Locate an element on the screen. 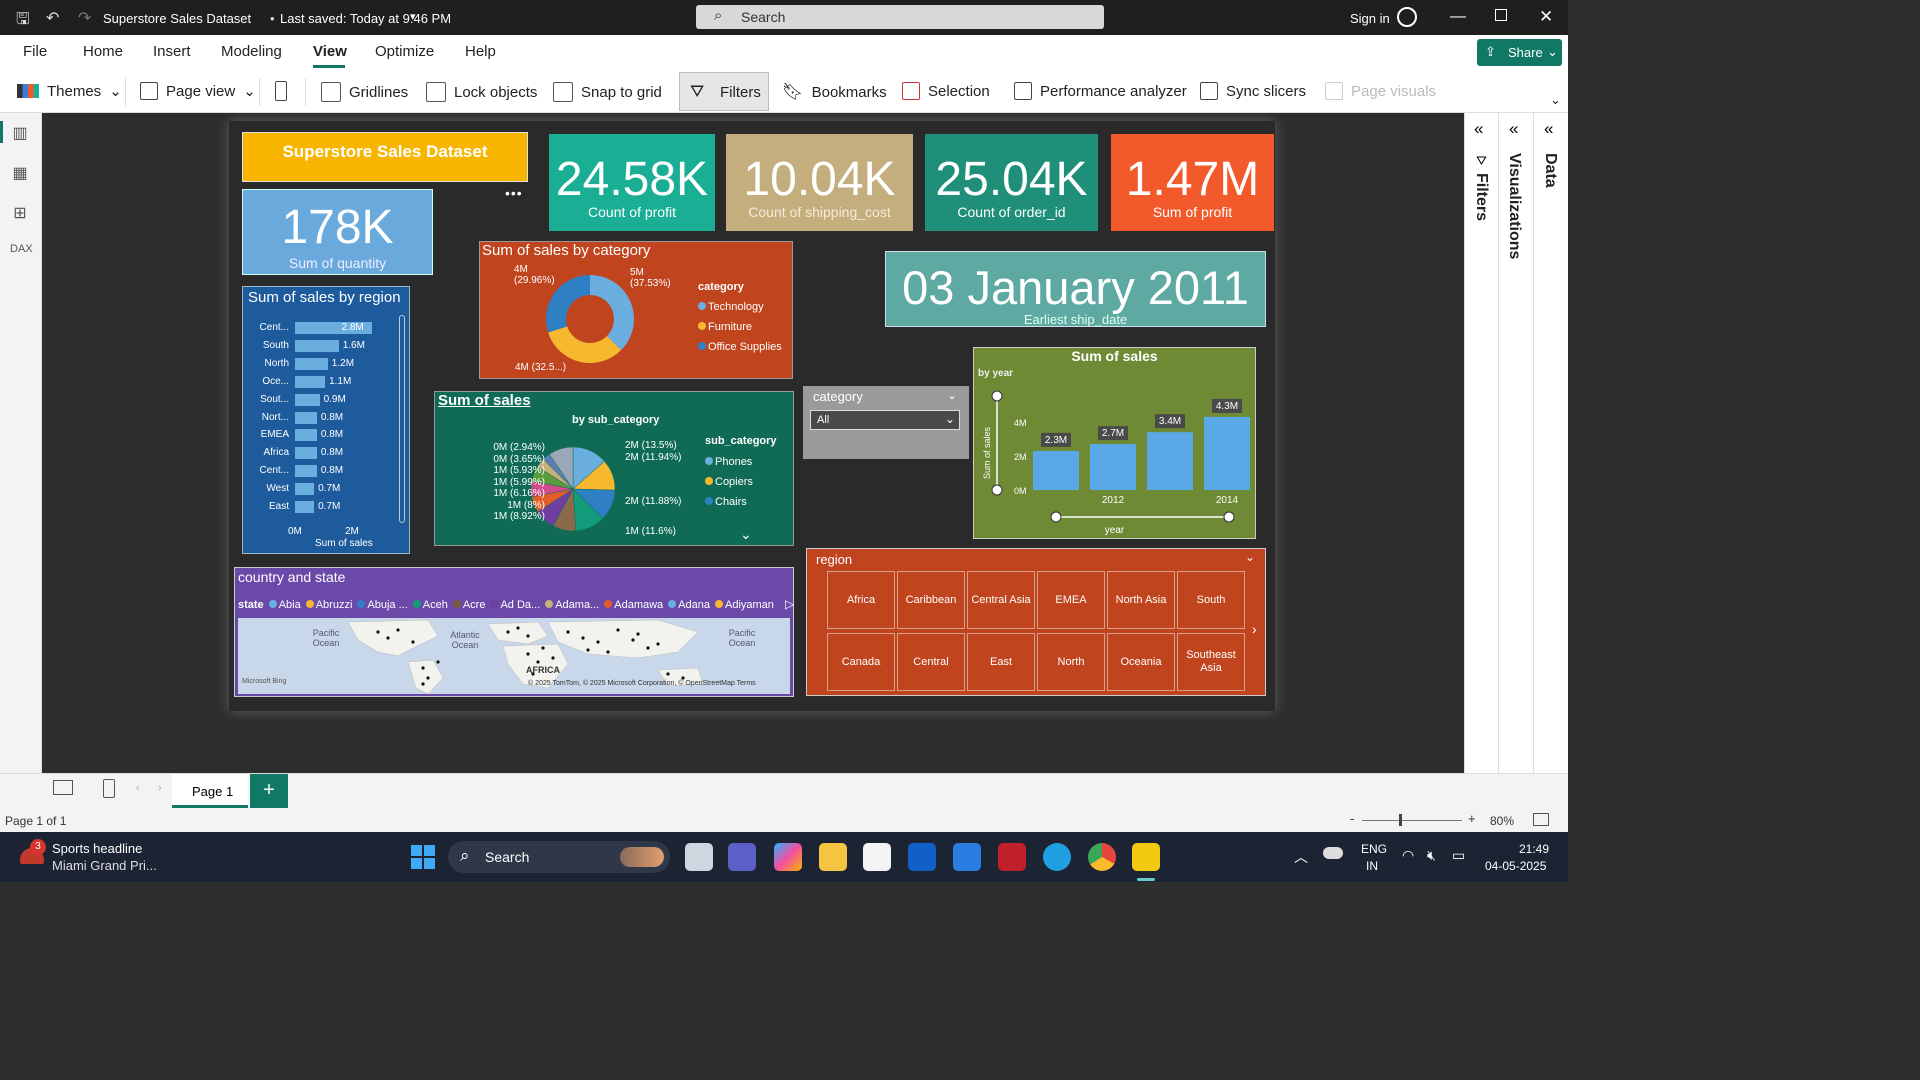 This screenshot has width=1920, height=1080. more-options-icon: ••• is located at coordinates (514, 193).